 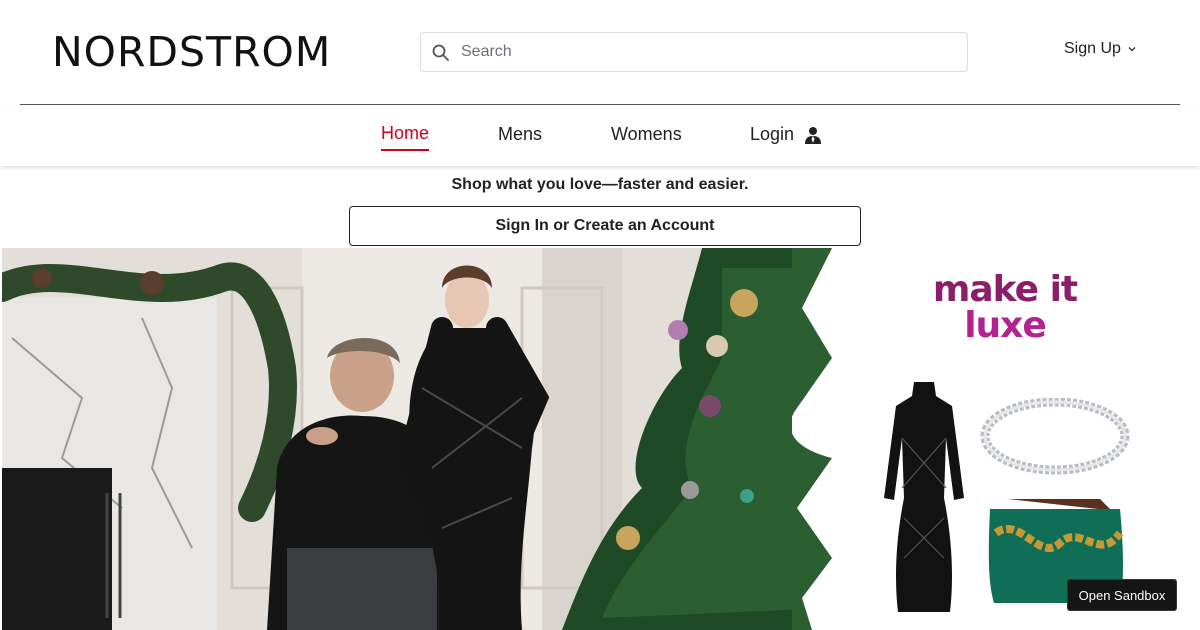 What do you see at coordinates (646, 134) in the screenshot?
I see `nav-item-womens: Womens` at bounding box center [646, 134].